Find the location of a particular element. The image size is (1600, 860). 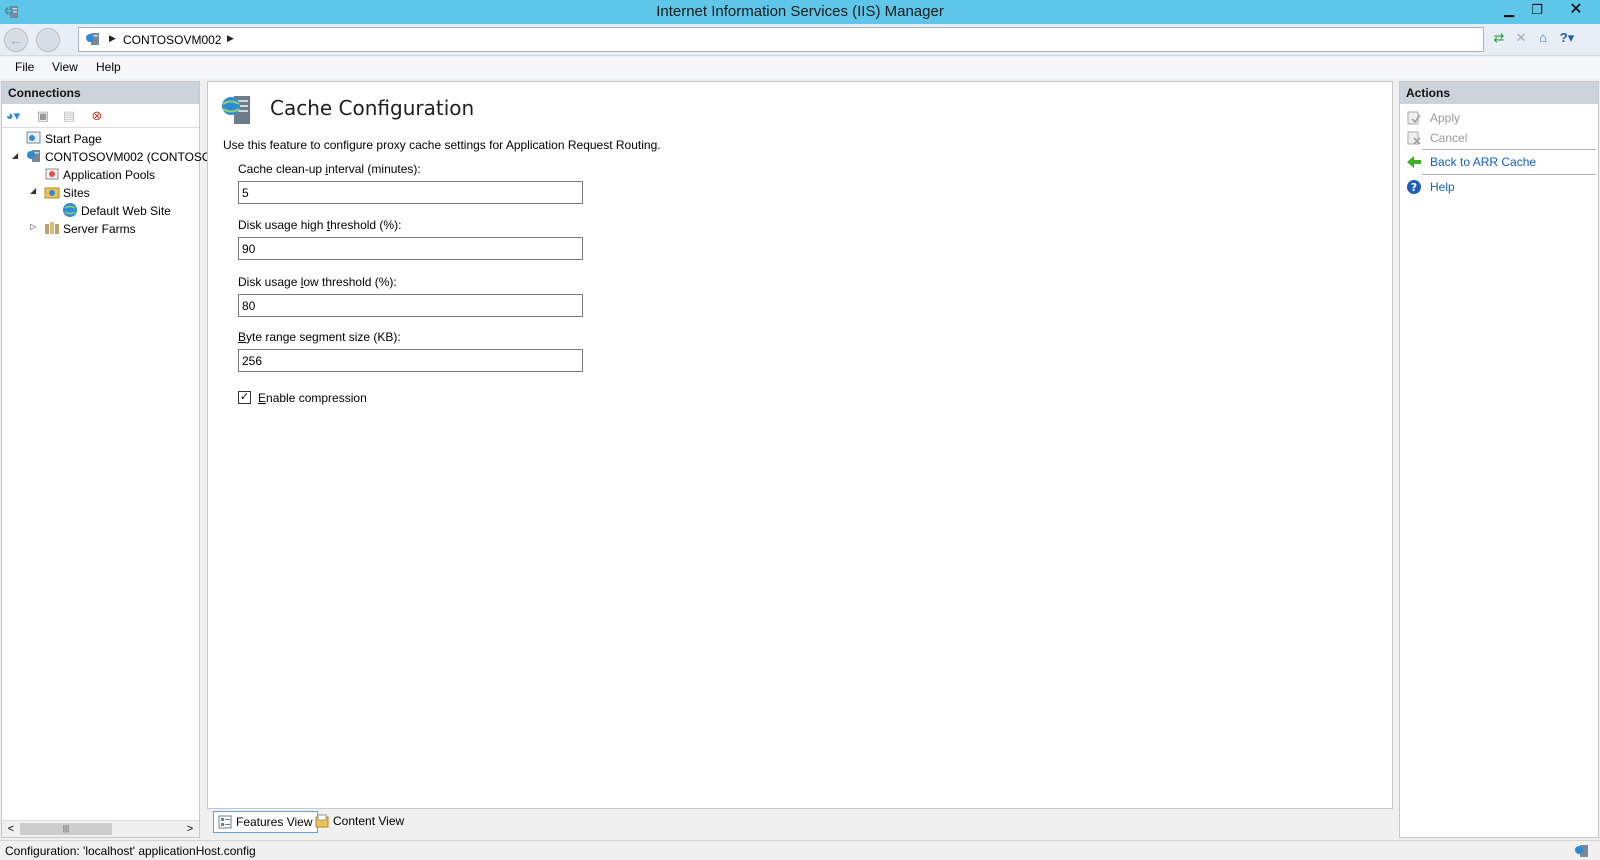

help-dropdown-icon: ?▾ is located at coordinates (1567, 38).